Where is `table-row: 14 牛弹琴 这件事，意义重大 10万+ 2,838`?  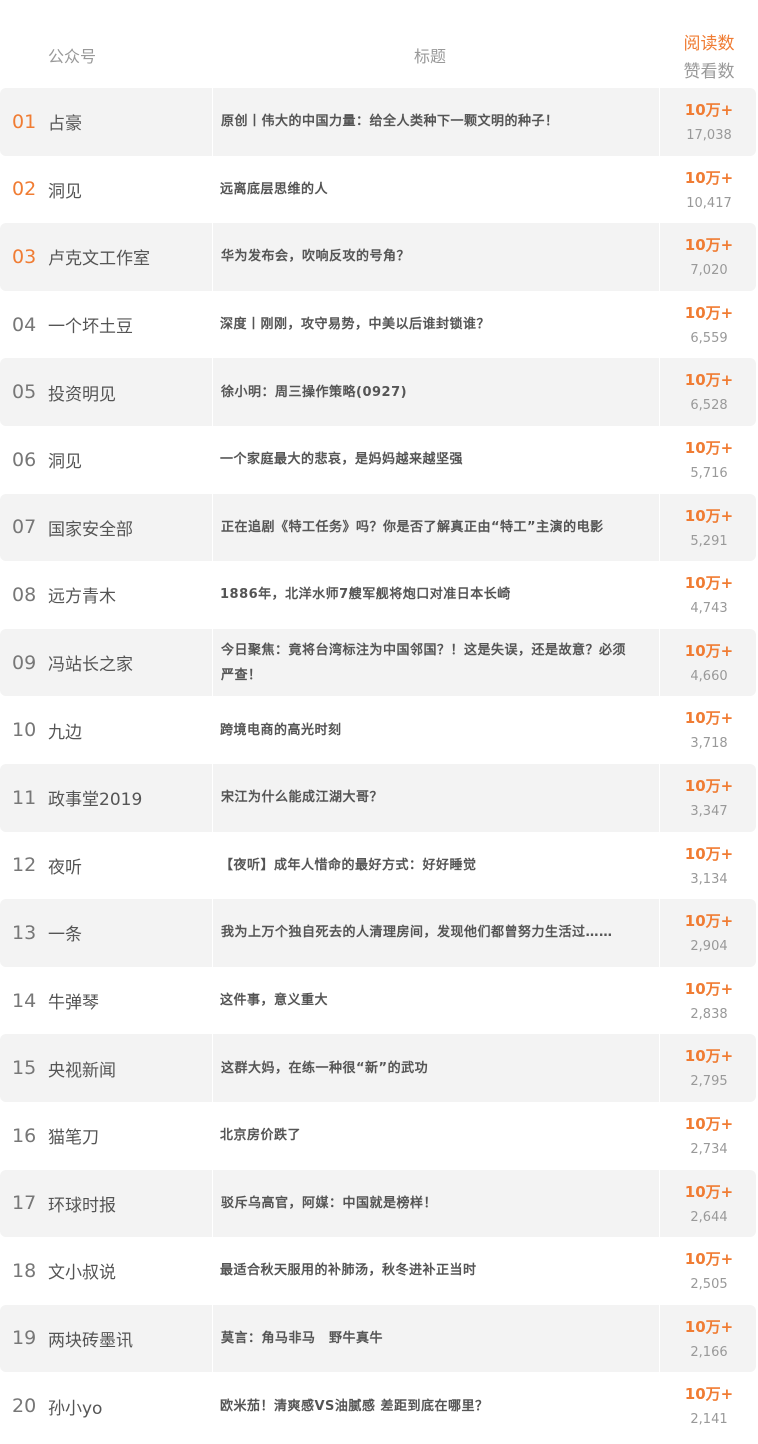 table-row: 14 牛弹琴 这件事，意义重大 10万+ 2,838 is located at coordinates (379, 1001).